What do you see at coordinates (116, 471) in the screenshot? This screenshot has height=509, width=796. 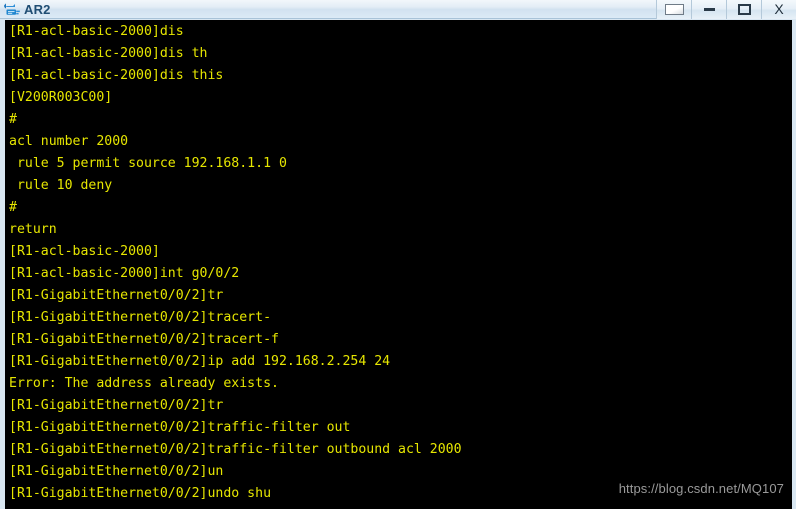 I see `terminal-line: [R1-GigabitEthernet0/0/2]un` at bounding box center [116, 471].